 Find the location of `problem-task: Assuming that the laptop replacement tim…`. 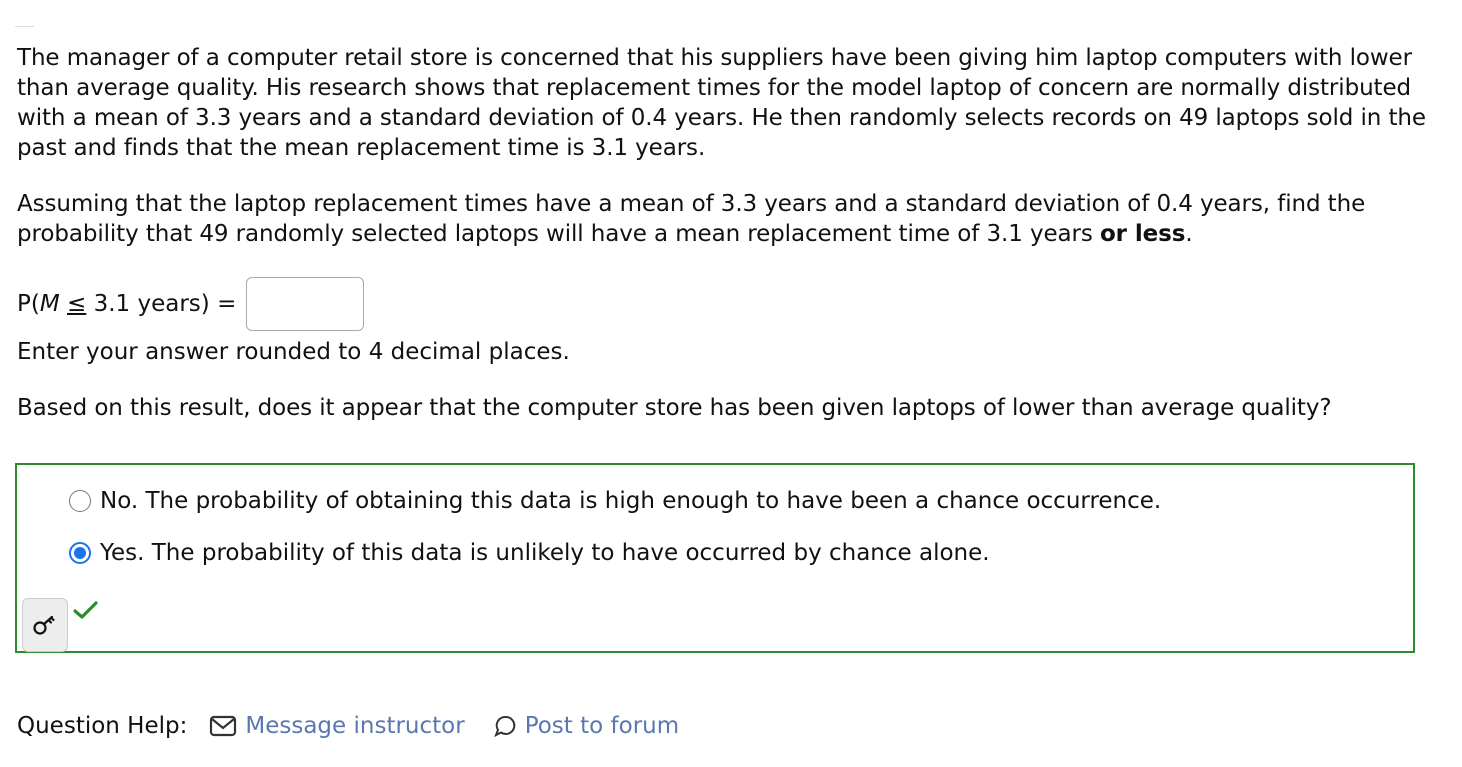

problem-task: Assuming that the laptop replacement tim… is located at coordinates (727, 219).